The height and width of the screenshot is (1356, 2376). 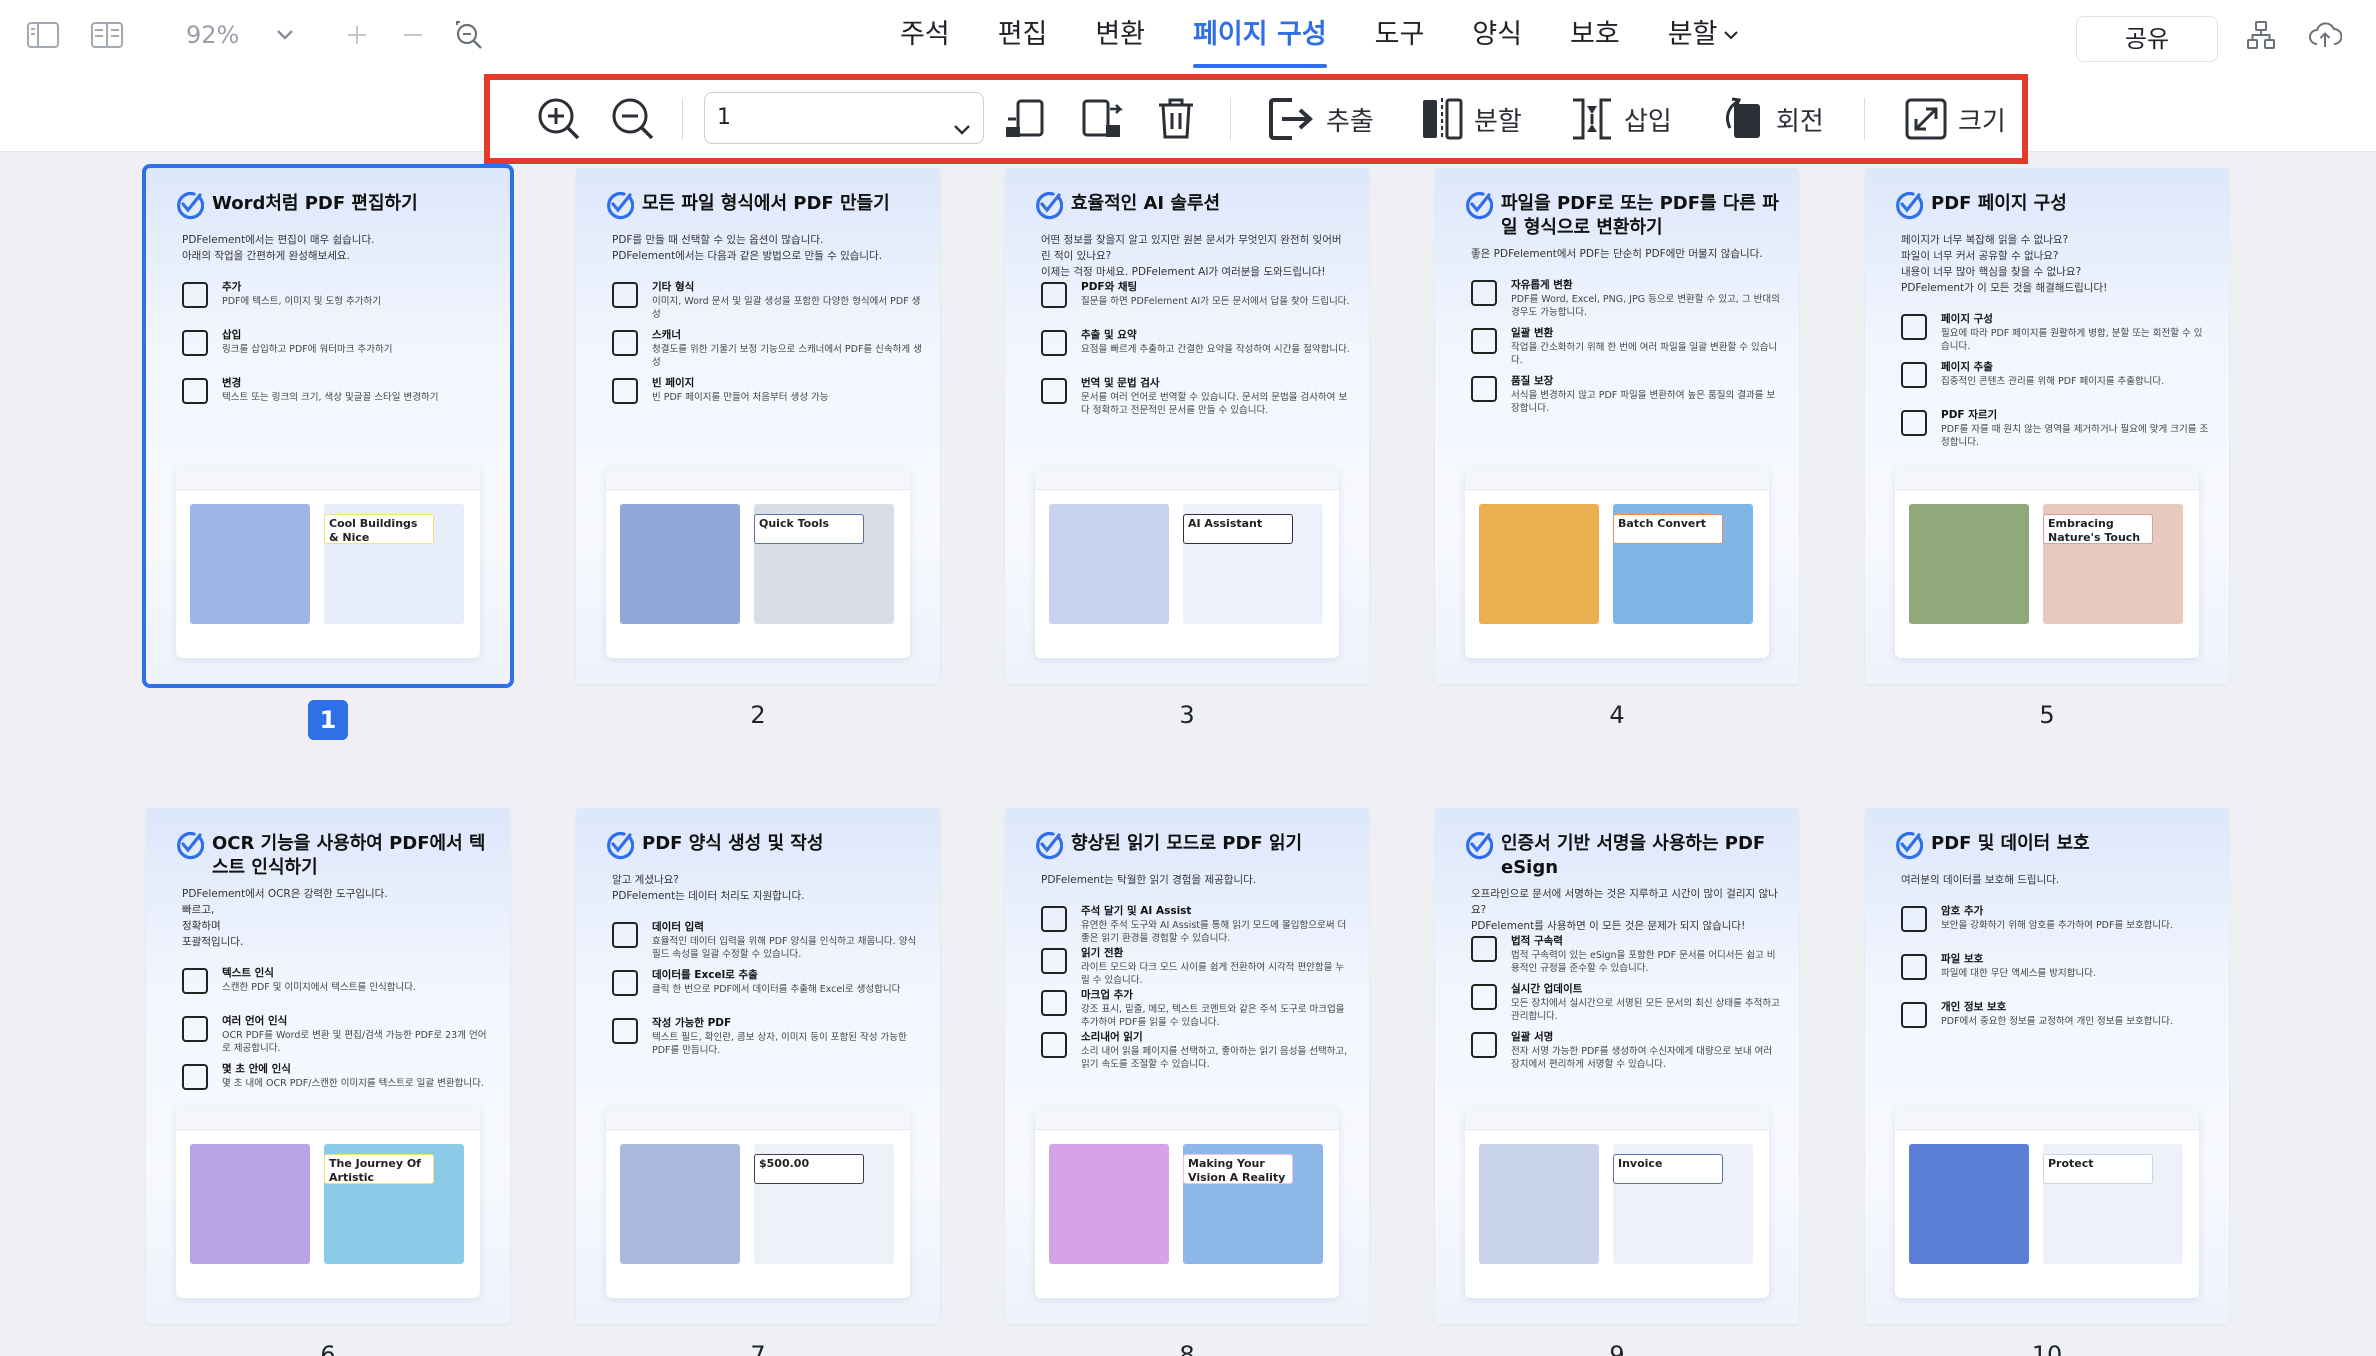 What do you see at coordinates (285, 35) in the screenshot?
I see `zoom-dropdown-chevron-icon` at bounding box center [285, 35].